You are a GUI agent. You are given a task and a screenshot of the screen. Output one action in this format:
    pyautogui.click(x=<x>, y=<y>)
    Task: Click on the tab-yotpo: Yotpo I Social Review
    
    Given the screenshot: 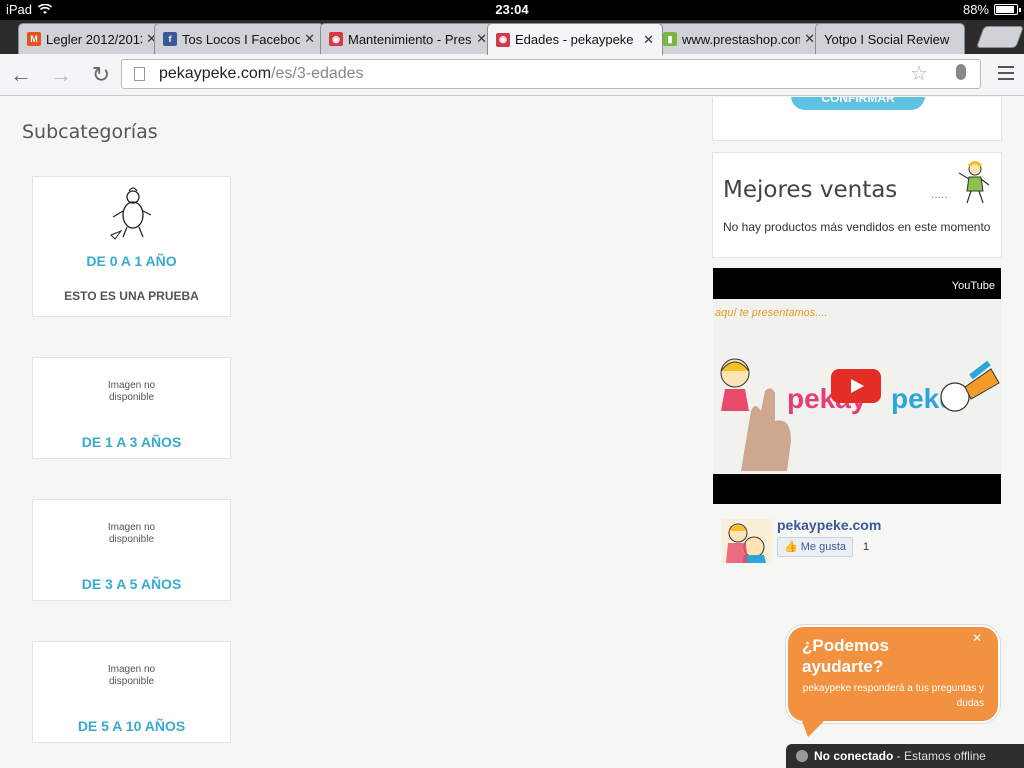 What is the action you would take?
    pyautogui.click(x=890, y=38)
    